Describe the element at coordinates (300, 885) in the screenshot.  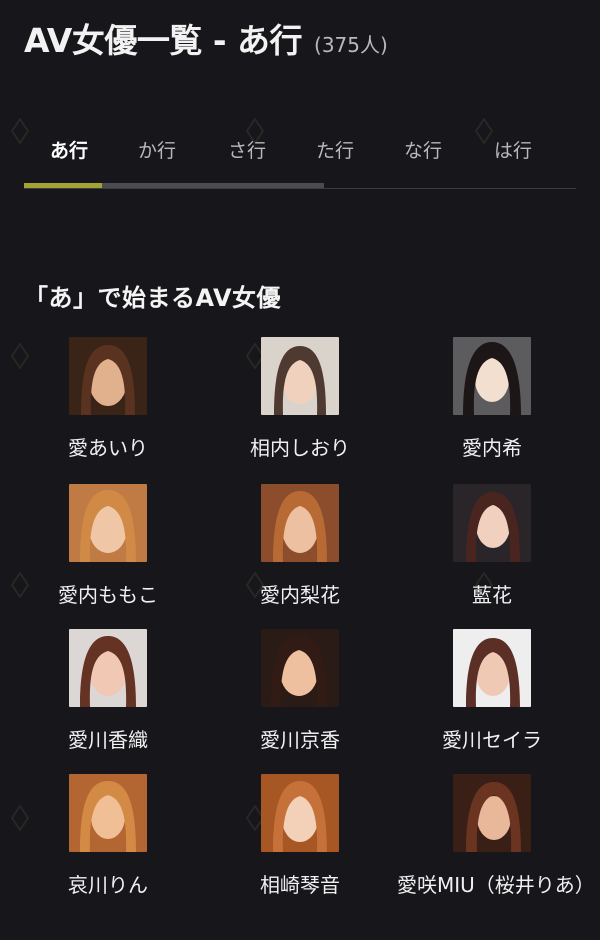
I see `actress-name: 相崎琴音` at that location.